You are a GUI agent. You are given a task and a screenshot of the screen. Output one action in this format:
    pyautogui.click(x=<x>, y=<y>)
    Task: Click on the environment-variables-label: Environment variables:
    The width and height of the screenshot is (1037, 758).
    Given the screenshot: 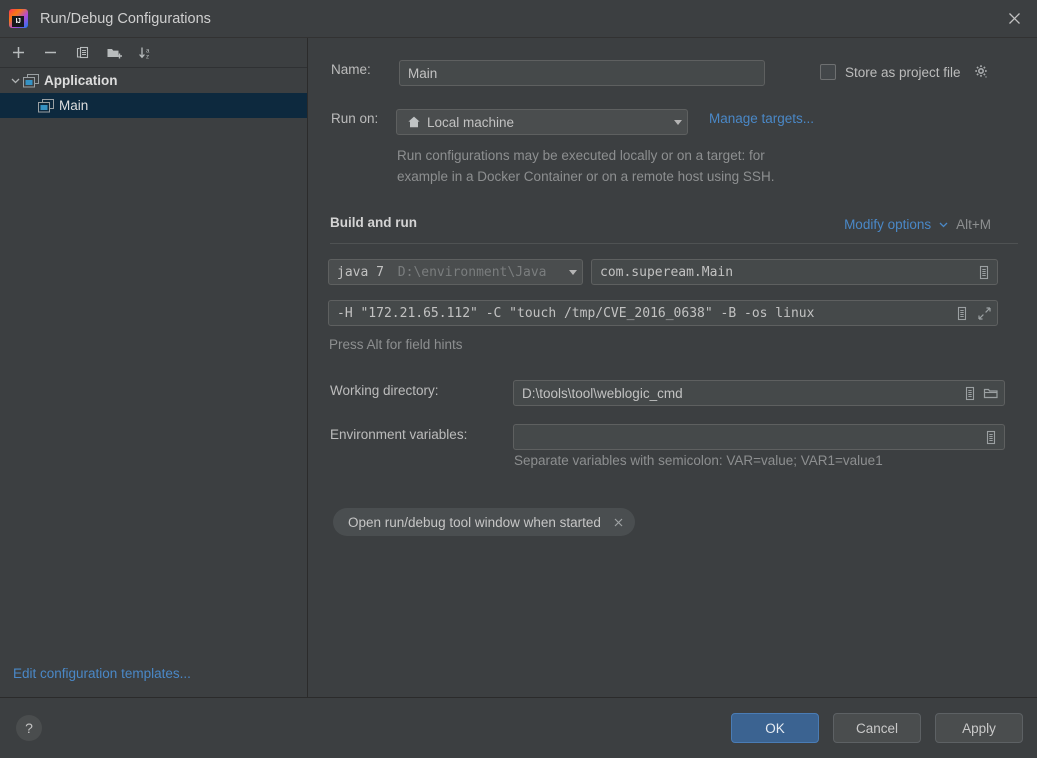 What is the action you would take?
    pyautogui.click(x=399, y=434)
    